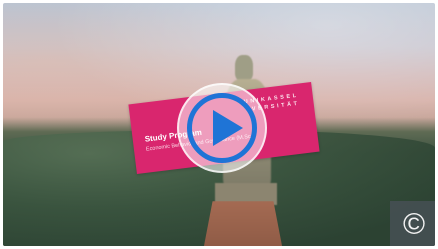 The width and height of the screenshot is (438, 249). I want to click on play-icon, so click(228, 128).